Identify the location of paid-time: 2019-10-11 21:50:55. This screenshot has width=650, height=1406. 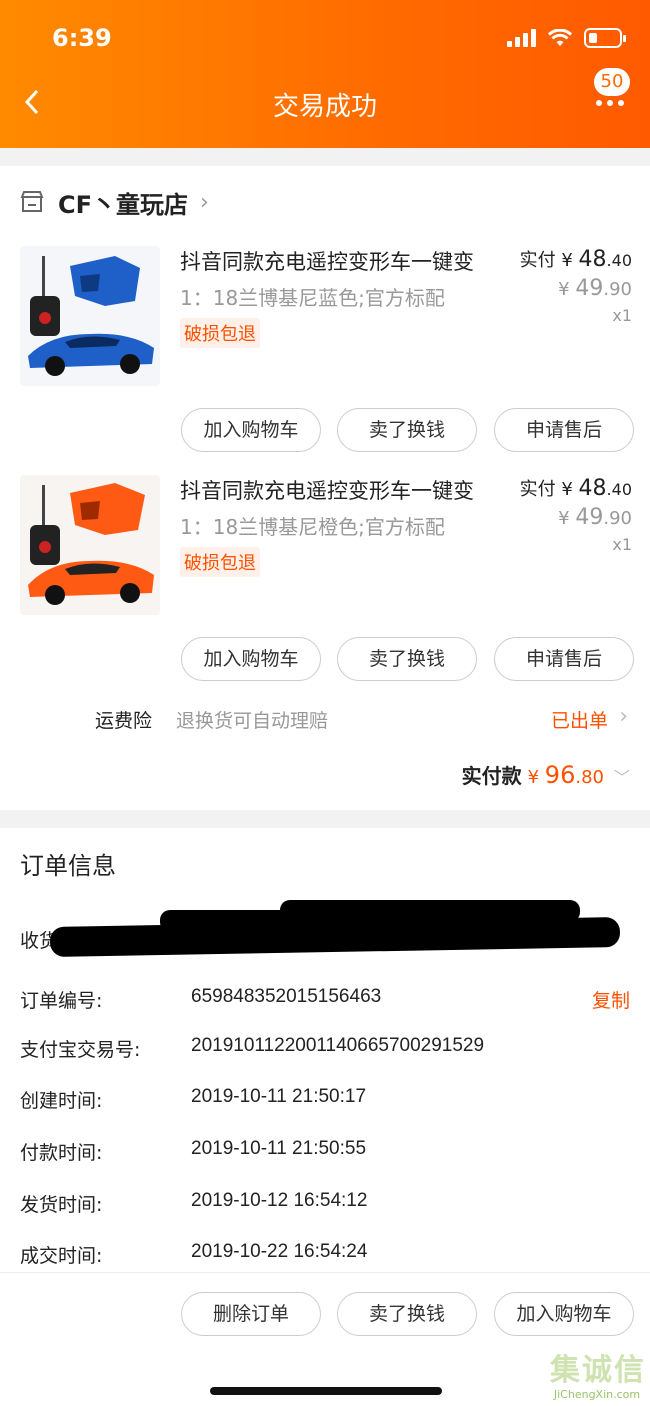
(279, 1148).